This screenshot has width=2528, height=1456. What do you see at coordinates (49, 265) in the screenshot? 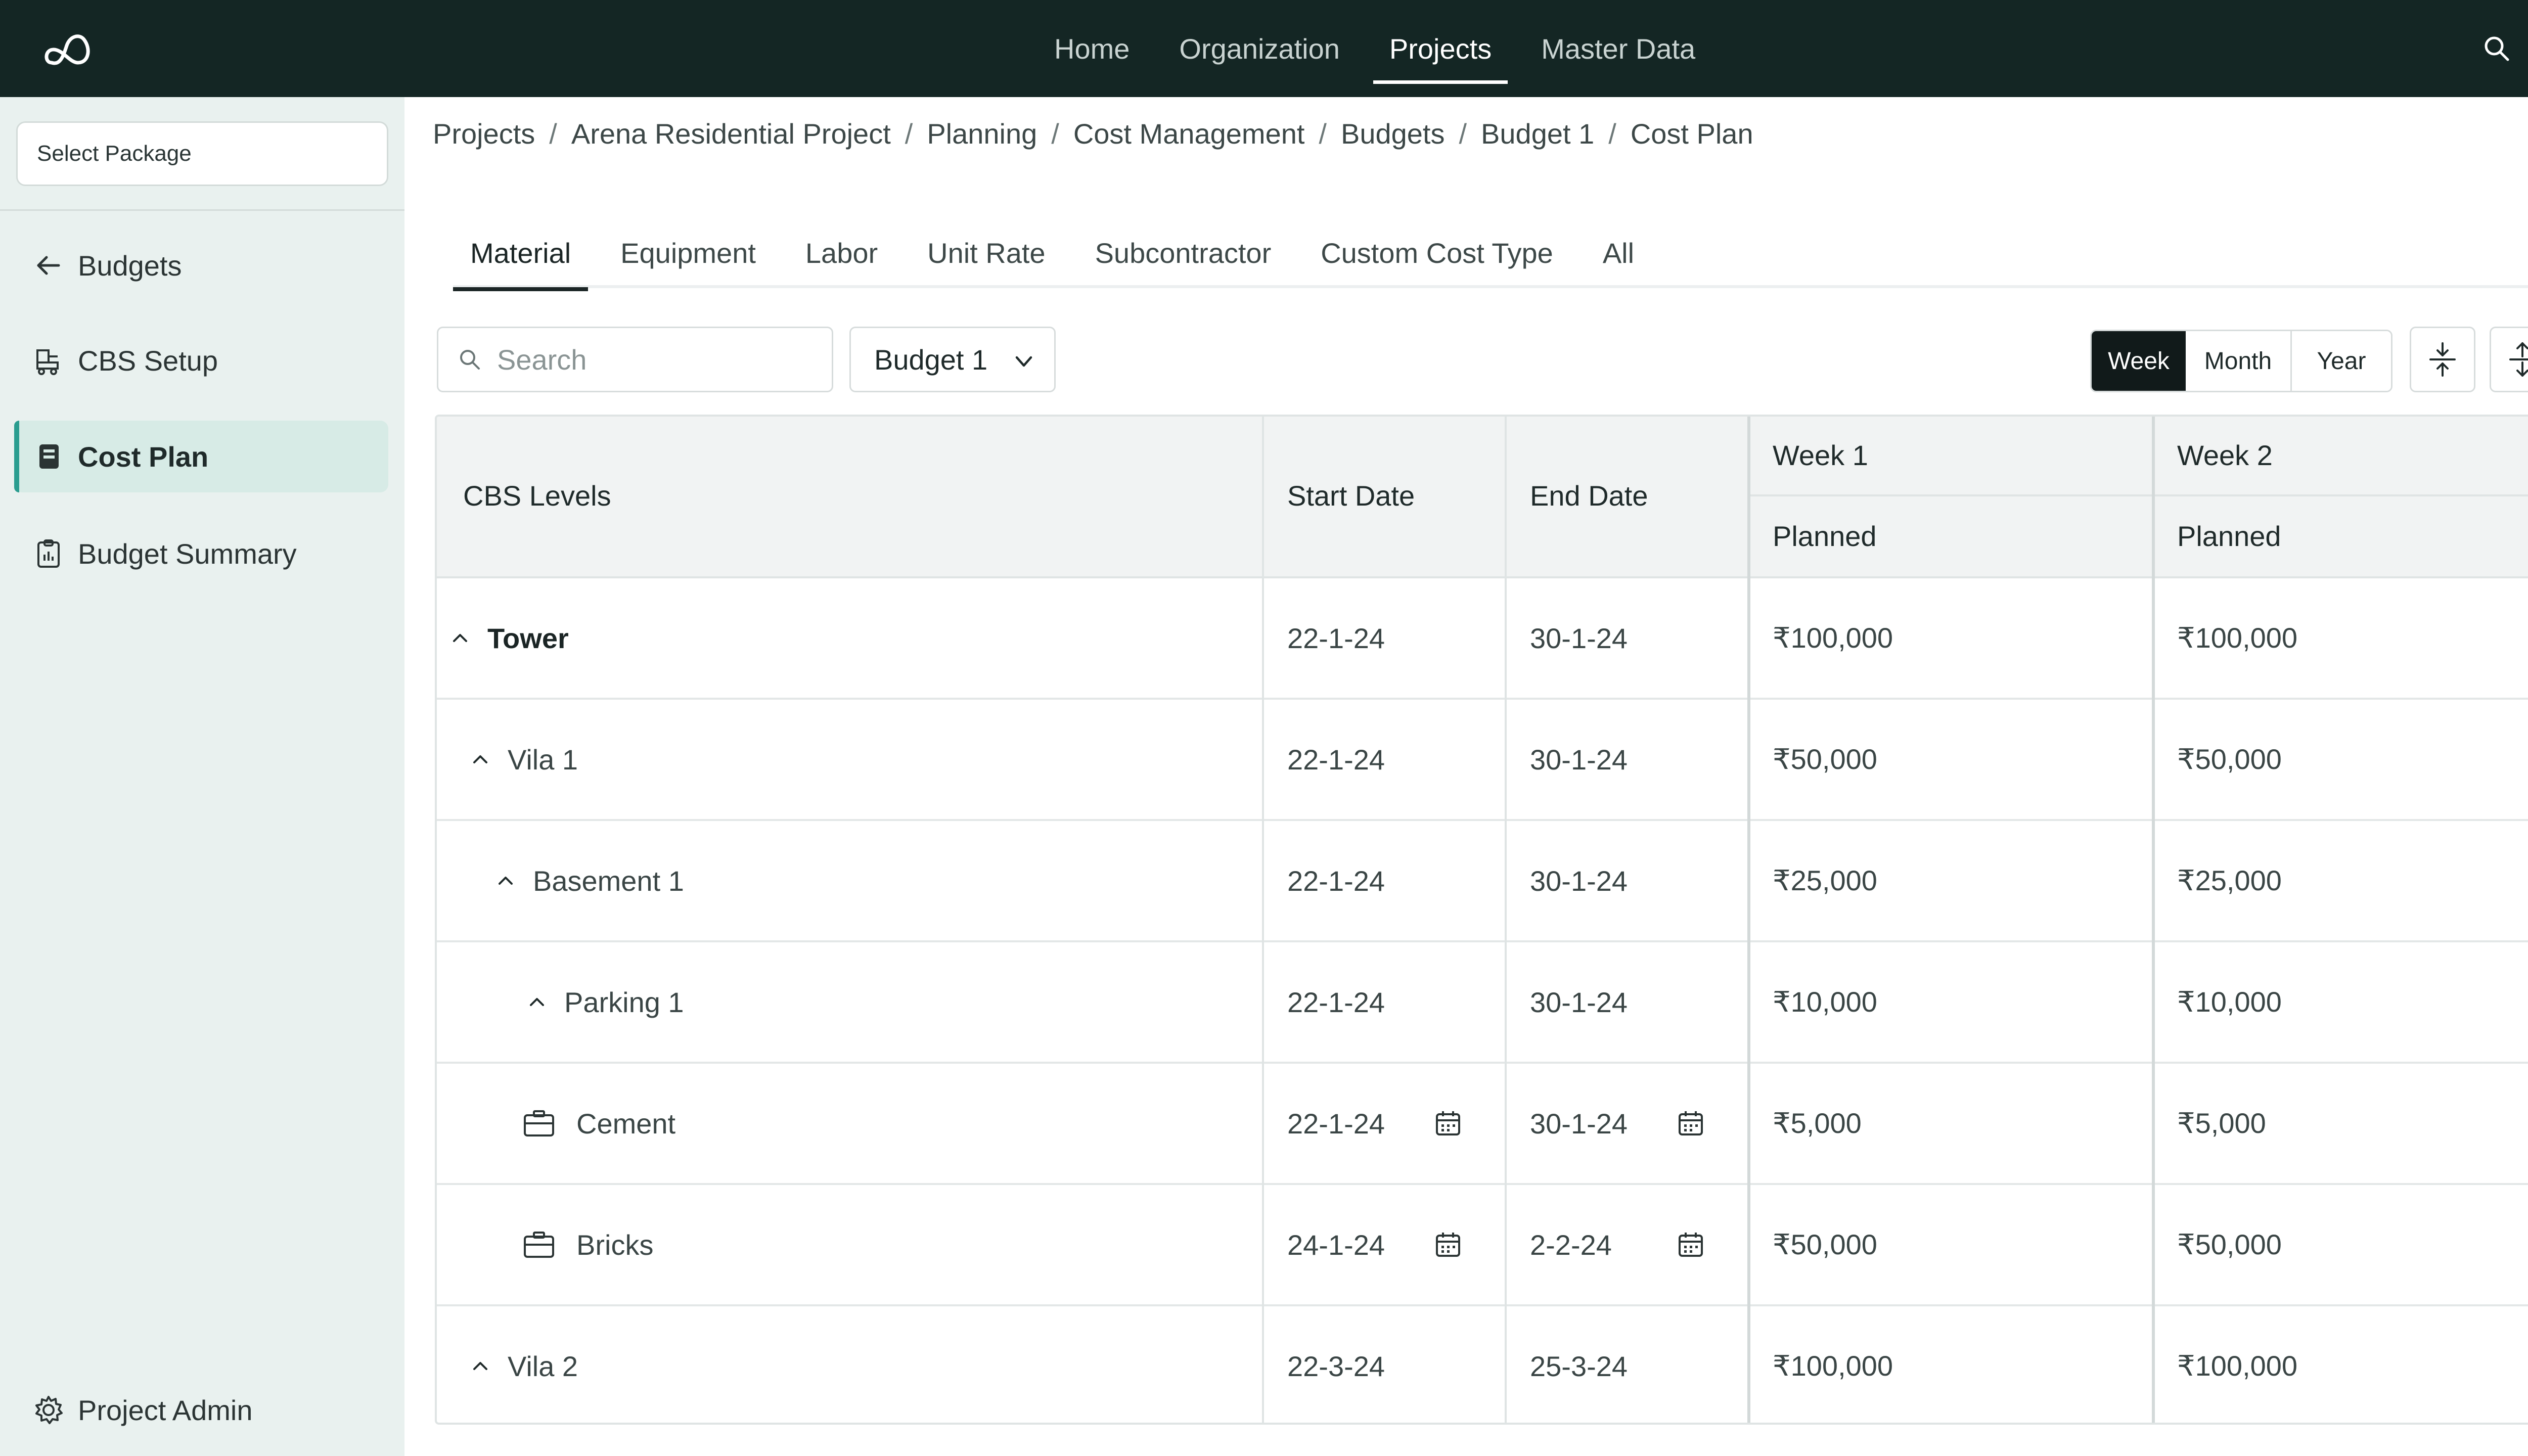
I see `arrow-left-icon` at bounding box center [49, 265].